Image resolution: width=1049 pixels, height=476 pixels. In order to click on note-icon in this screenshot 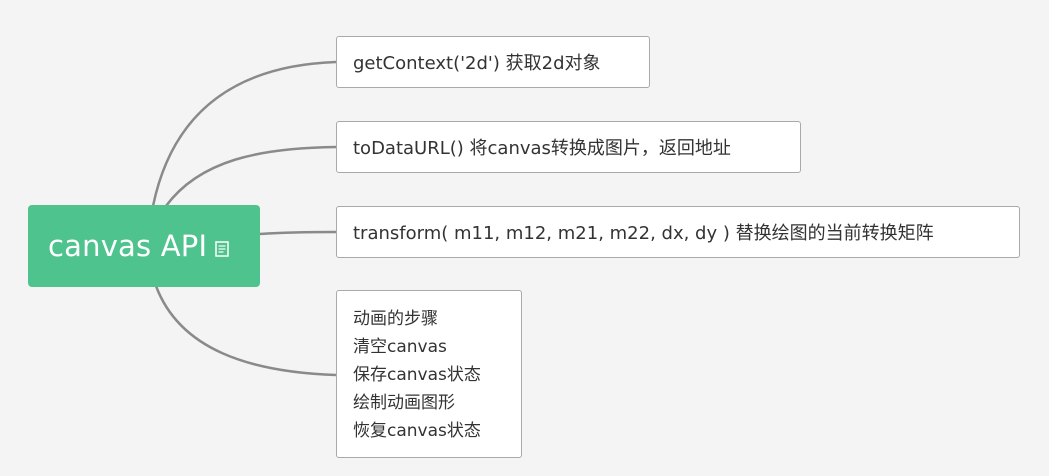, I will do `click(222, 248)`.